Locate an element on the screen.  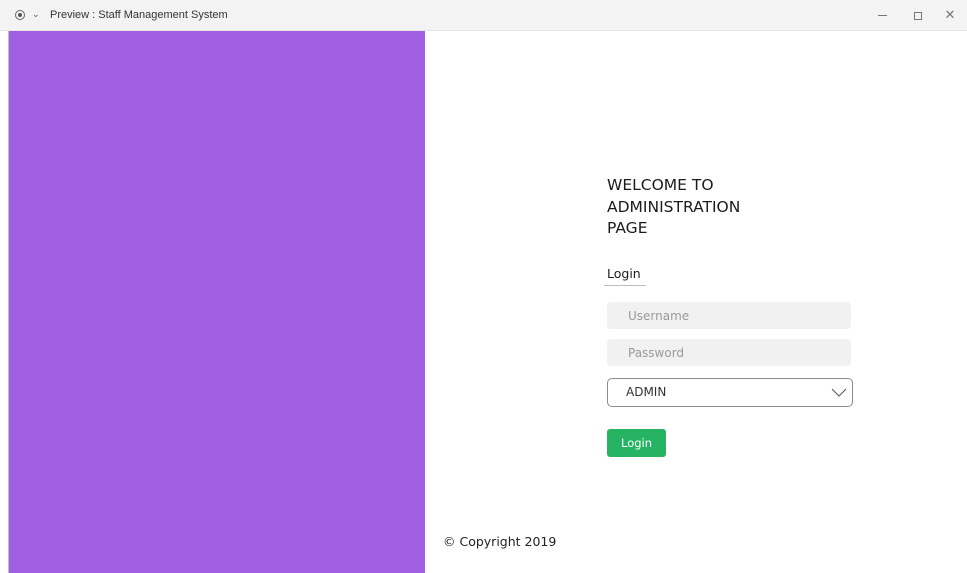
password-input is located at coordinates (729, 352).